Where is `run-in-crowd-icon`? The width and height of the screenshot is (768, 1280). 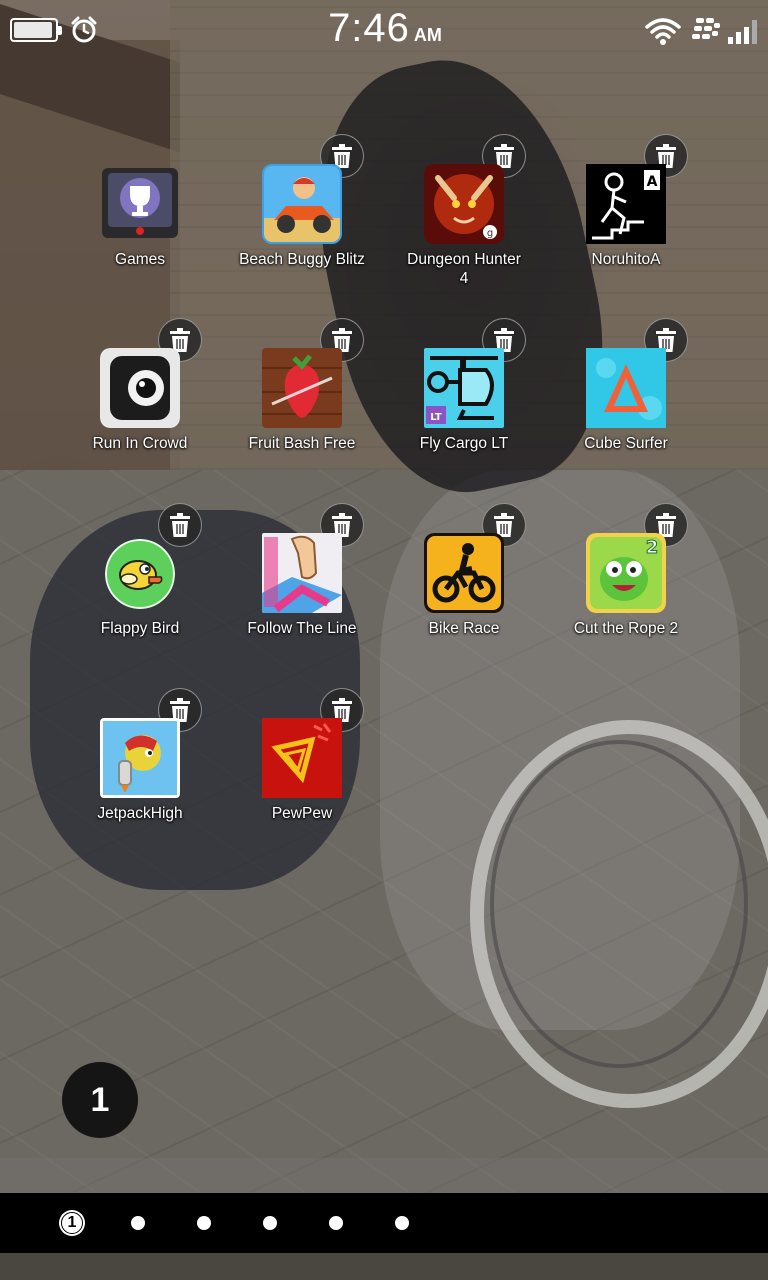
run-in-crowd-icon is located at coordinates (140, 388).